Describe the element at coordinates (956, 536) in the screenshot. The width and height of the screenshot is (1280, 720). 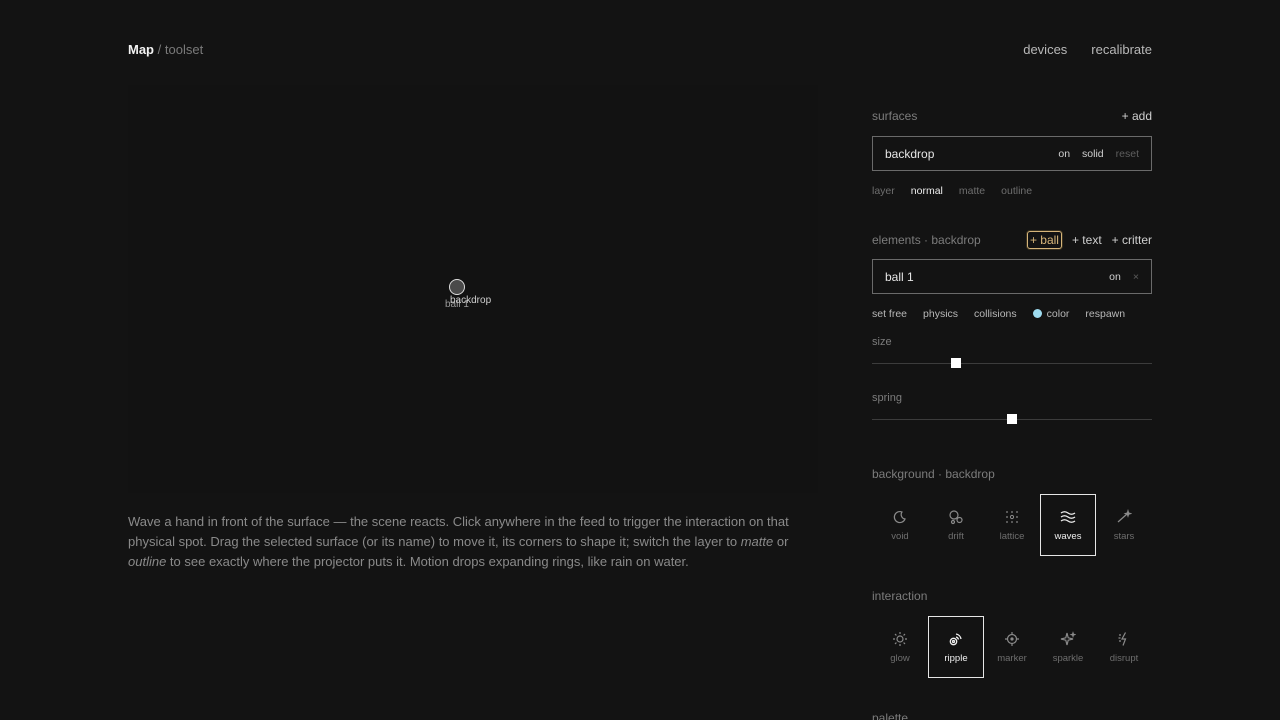
I see `background-label-drift: drift` at that location.